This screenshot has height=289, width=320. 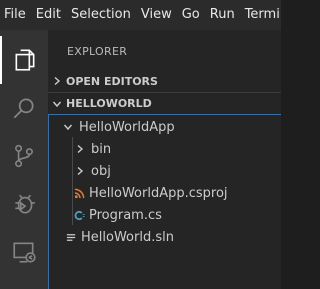 I want to click on menu-run: Run, so click(x=222, y=15).